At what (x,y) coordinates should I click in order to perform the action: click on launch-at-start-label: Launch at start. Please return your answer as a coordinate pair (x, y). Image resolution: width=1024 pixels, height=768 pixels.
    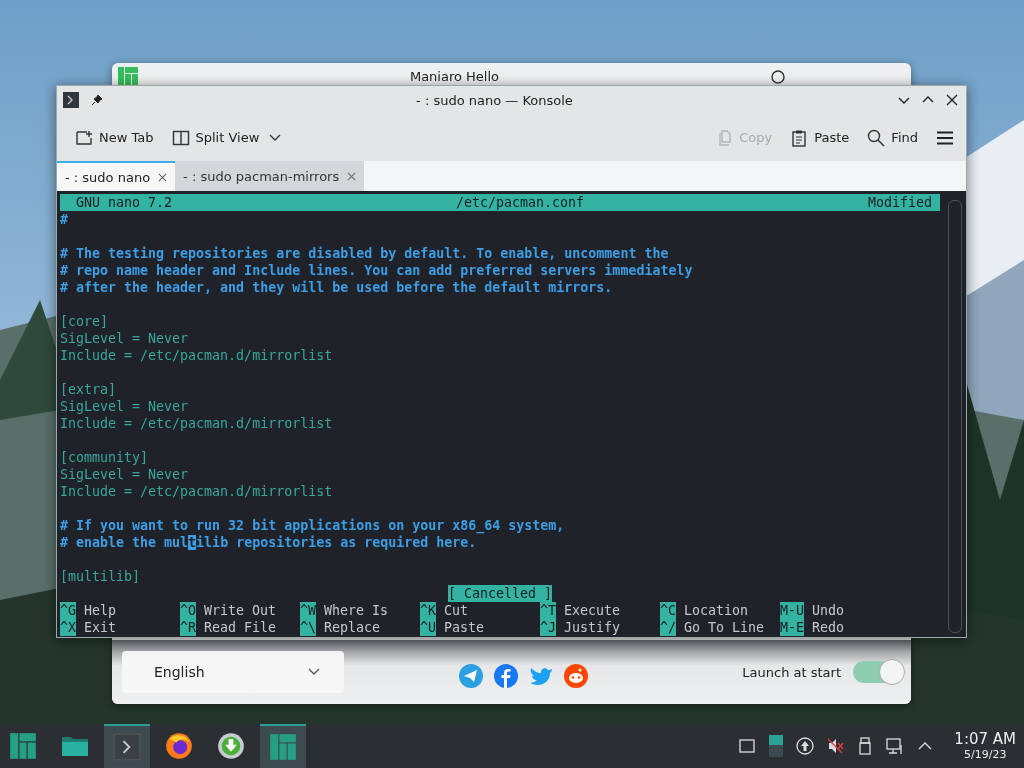
    Looking at the image, I should click on (791, 672).